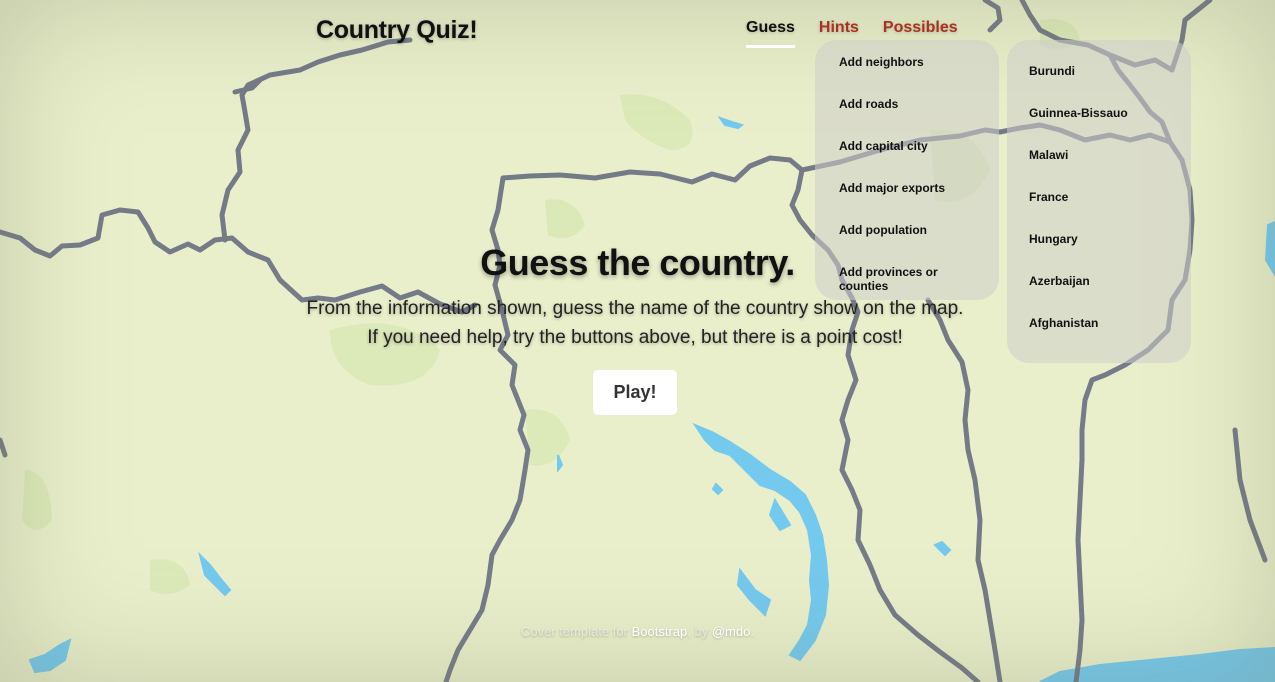 Image resolution: width=1275 pixels, height=682 pixels. What do you see at coordinates (574, 631) in the screenshot?
I see `footer-text-before: Cover template for` at bounding box center [574, 631].